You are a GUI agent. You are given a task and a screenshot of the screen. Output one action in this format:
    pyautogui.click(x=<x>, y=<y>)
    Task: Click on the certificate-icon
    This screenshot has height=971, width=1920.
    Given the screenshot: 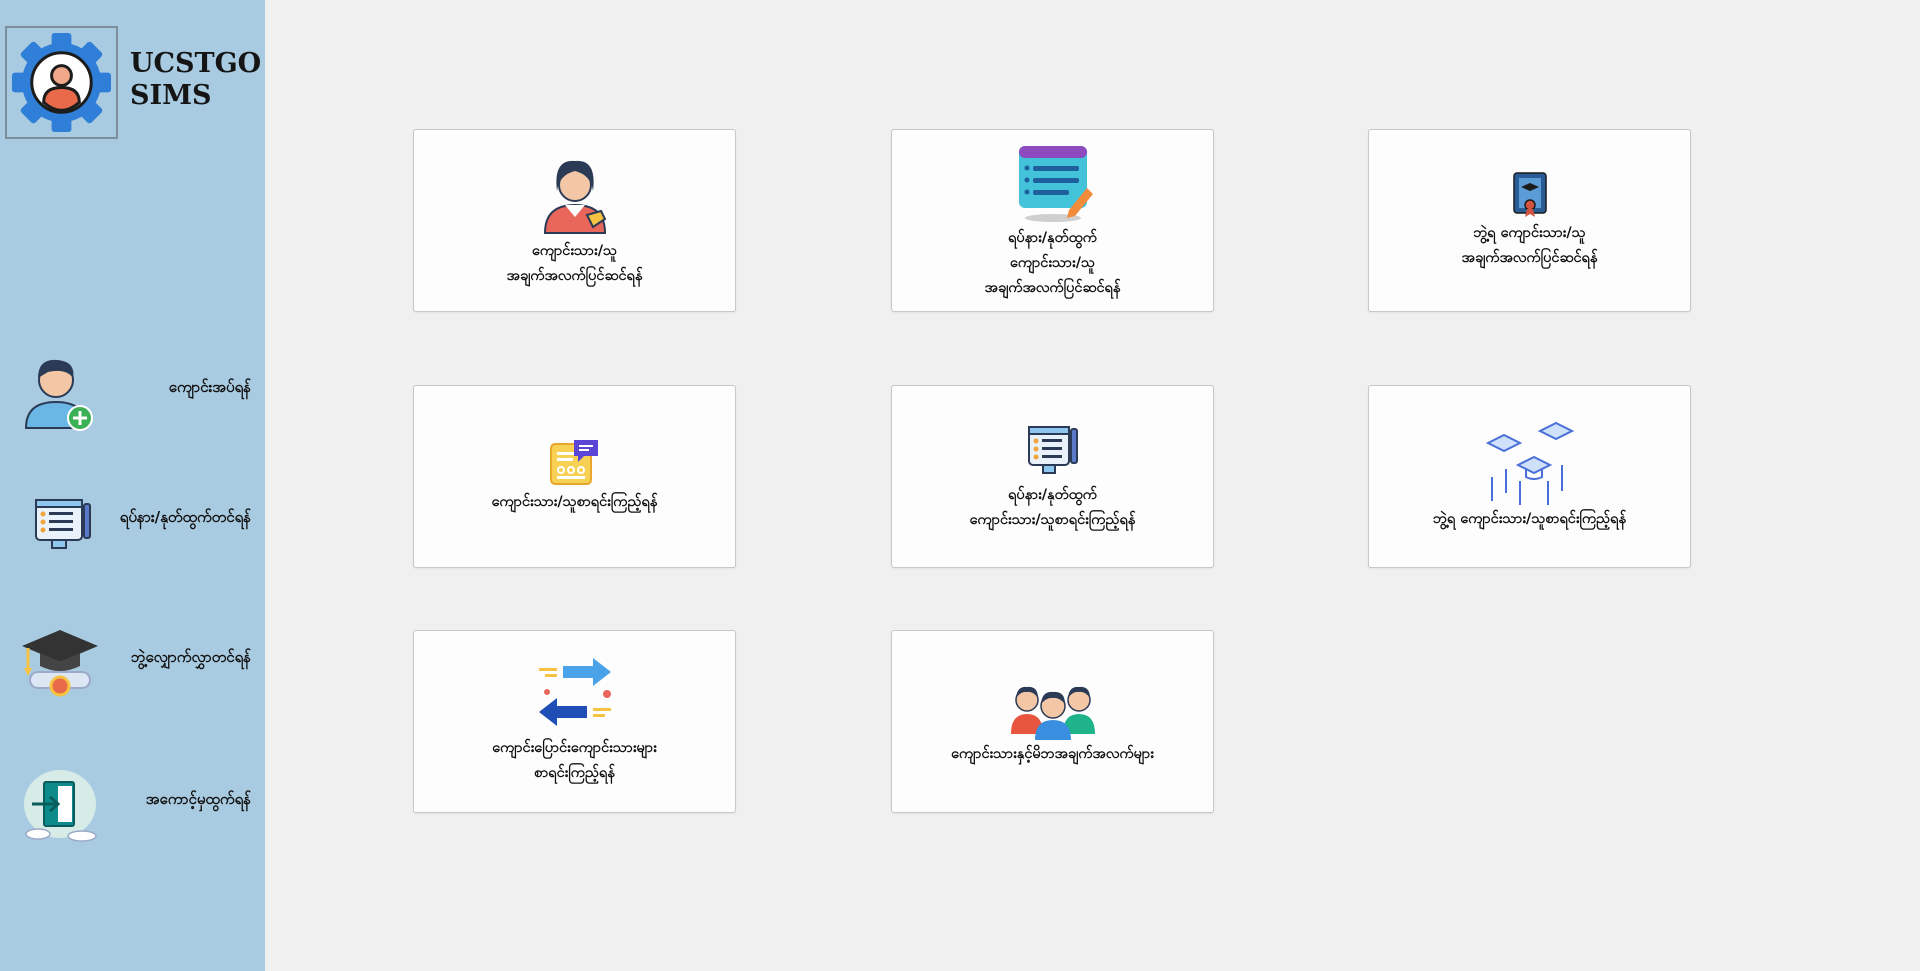 What is the action you would take?
    pyautogui.click(x=1529, y=194)
    